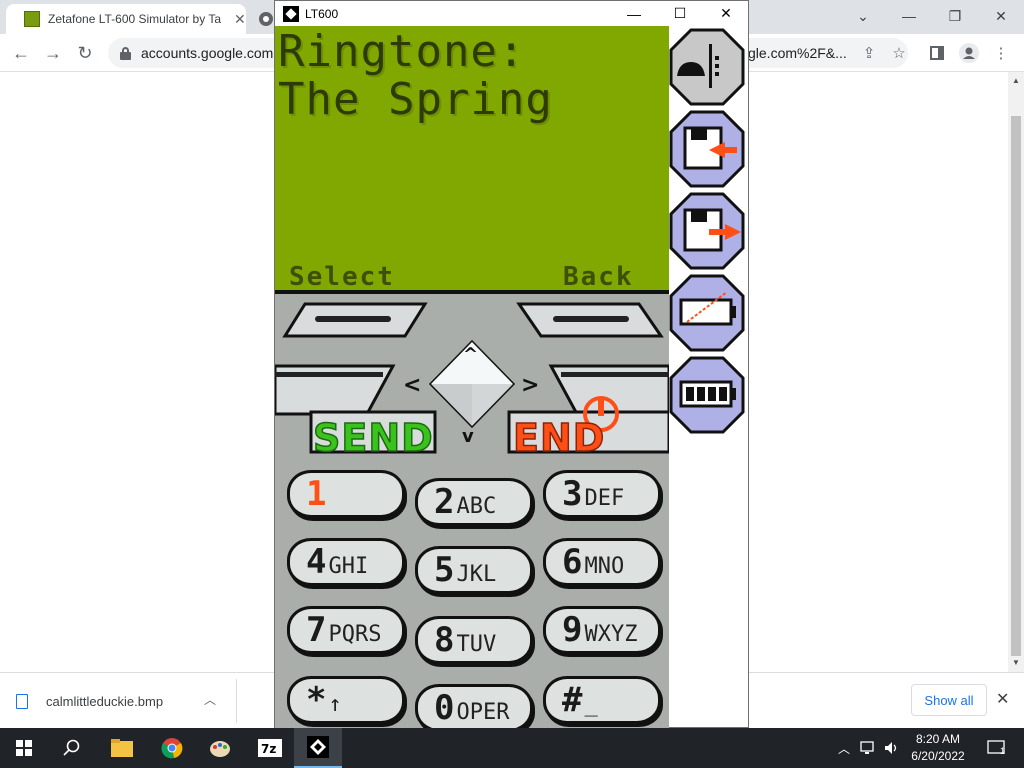 This screenshot has width=1024, height=768. What do you see at coordinates (266, 19) in the screenshot?
I see `chrome-favicon-icon` at bounding box center [266, 19].